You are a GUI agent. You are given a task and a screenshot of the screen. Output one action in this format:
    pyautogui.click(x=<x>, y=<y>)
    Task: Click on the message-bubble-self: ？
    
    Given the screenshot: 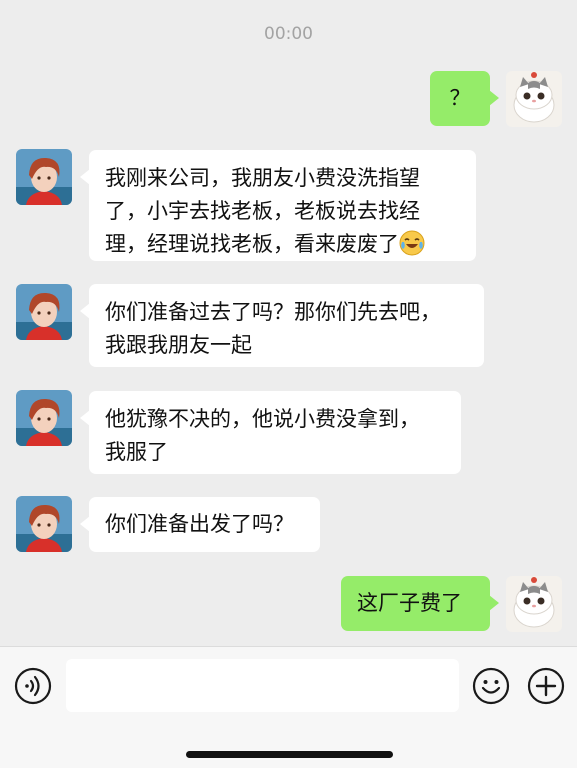 What is the action you would take?
    pyautogui.click(x=464, y=98)
    